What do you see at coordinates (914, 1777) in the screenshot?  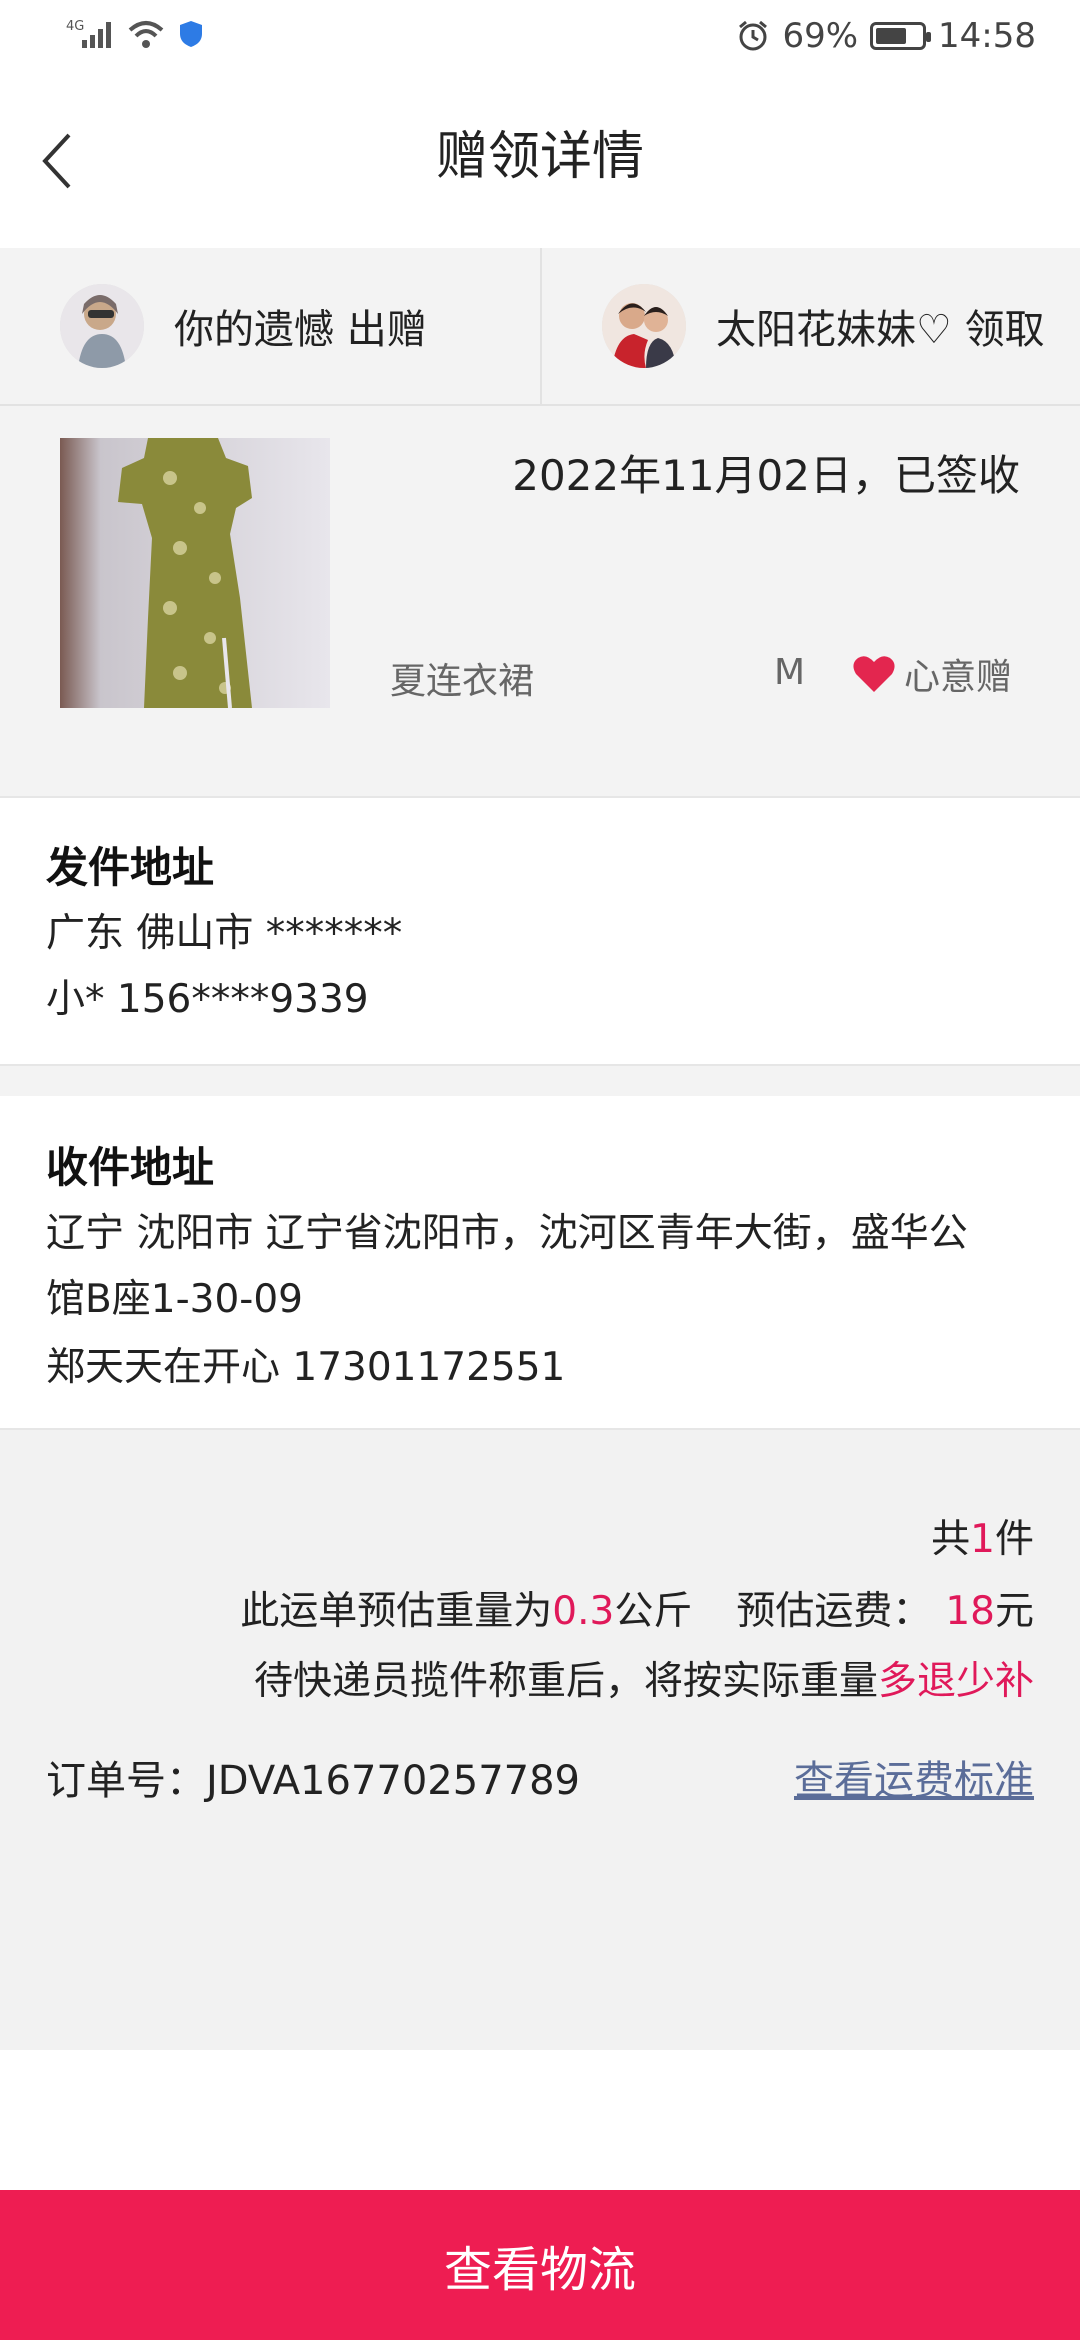 I see `fee-standard-link: 查看运费标准` at bounding box center [914, 1777].